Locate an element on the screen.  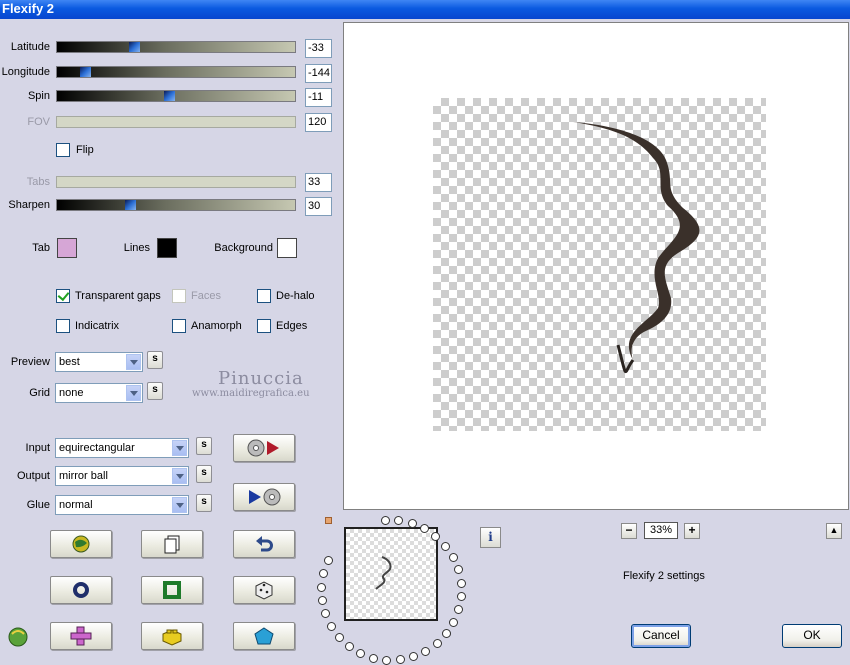
pentagon-icon is located at coordinates (264, 636).